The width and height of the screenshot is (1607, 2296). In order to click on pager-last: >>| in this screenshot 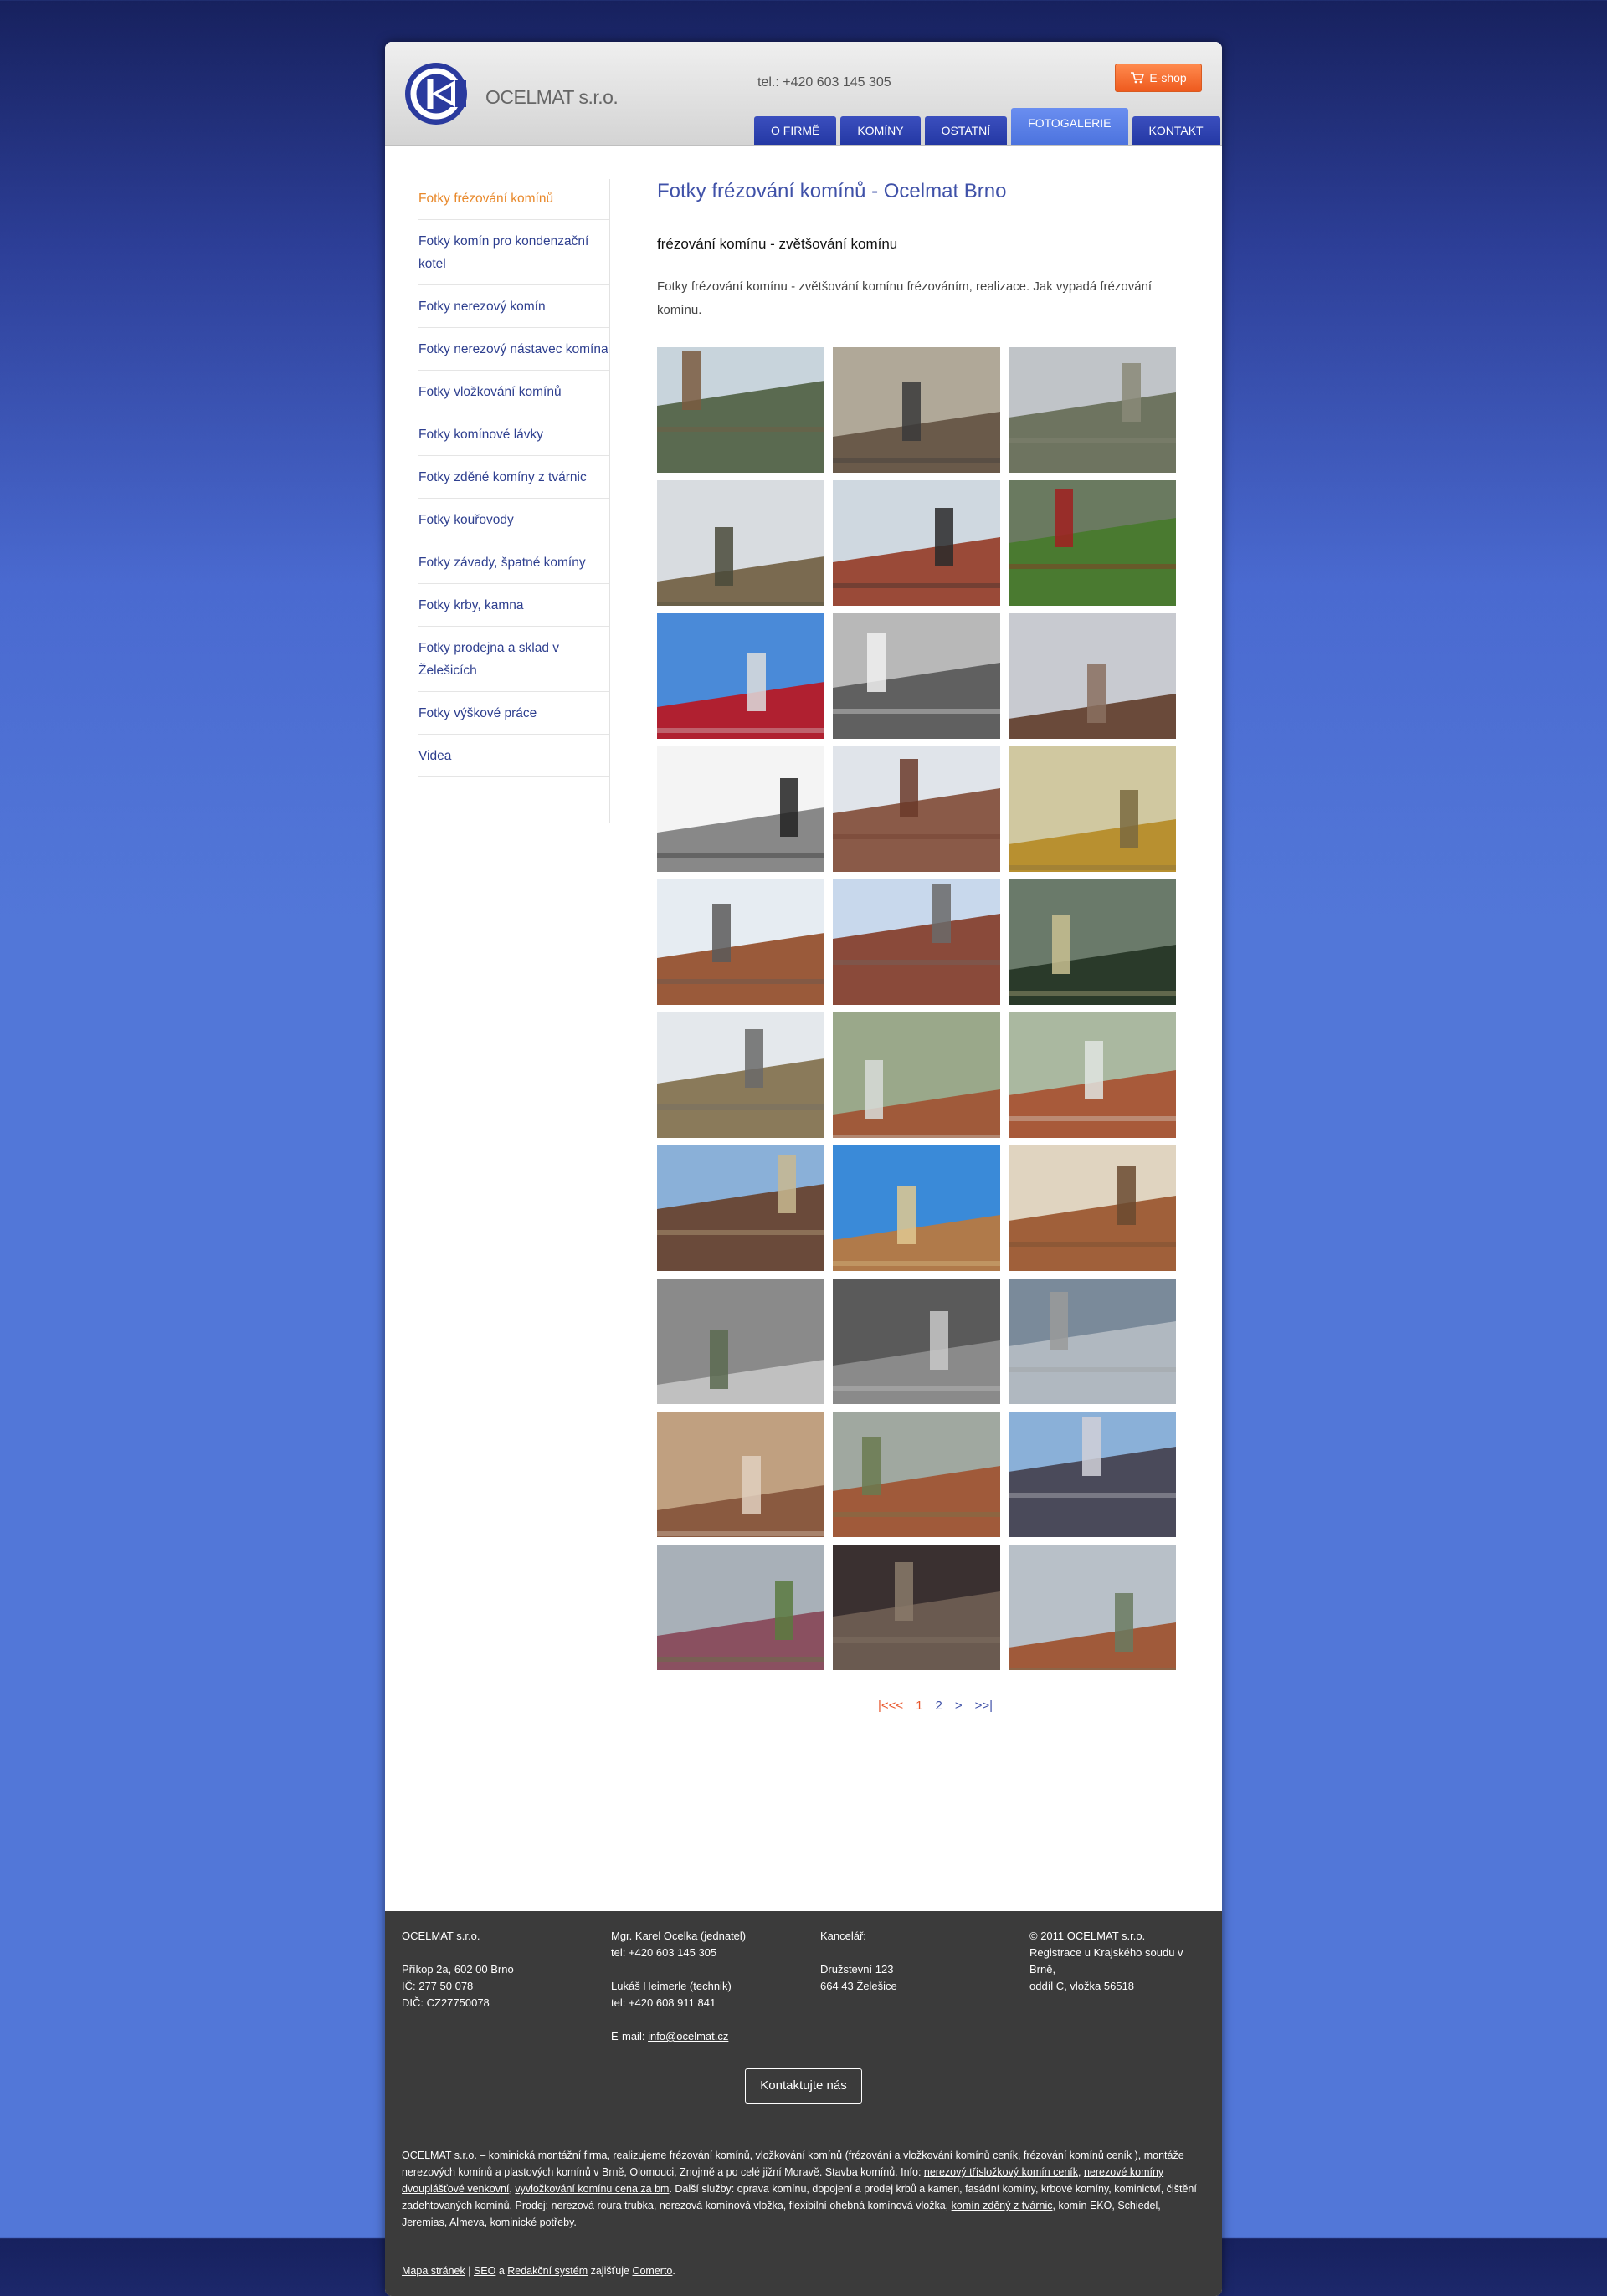, I will do `click(984, 1706)`.